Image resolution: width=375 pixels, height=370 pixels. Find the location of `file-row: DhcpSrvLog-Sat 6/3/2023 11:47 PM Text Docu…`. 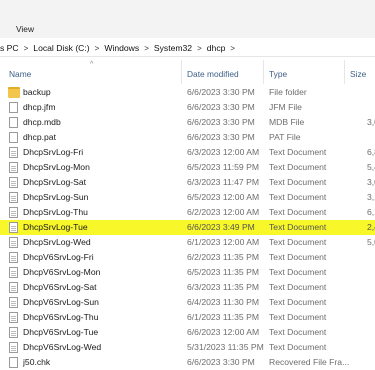

file-row: DhcpSrvLog-Sat 6/3/2023 11:47 PM Text Docu… is located at coordinates (187, 182).